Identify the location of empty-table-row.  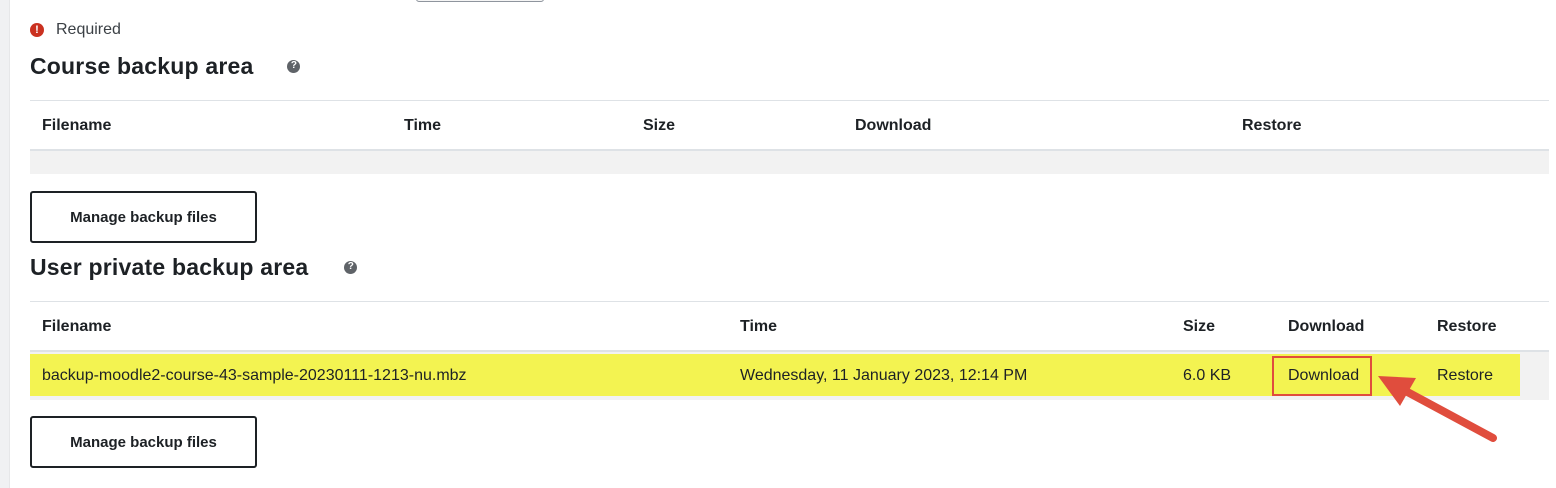
(789, 162).